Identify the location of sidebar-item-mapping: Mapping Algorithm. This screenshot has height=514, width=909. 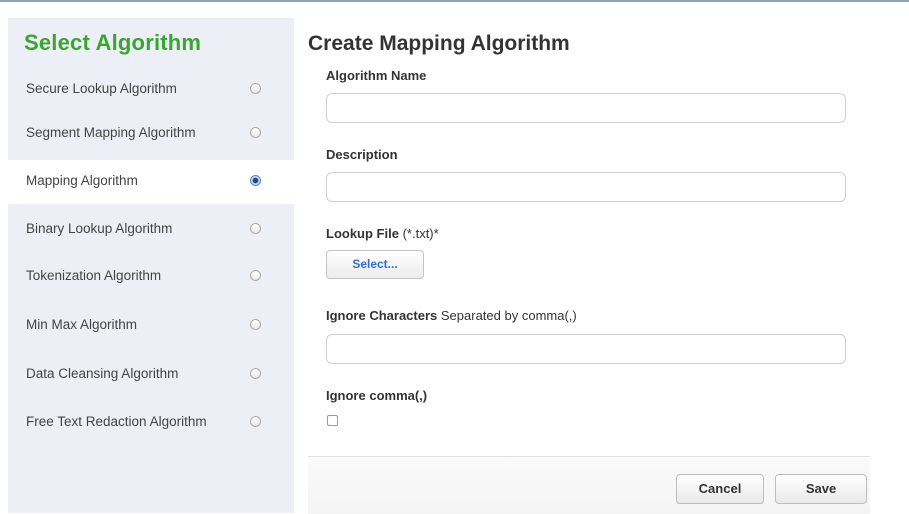
(151, 182).